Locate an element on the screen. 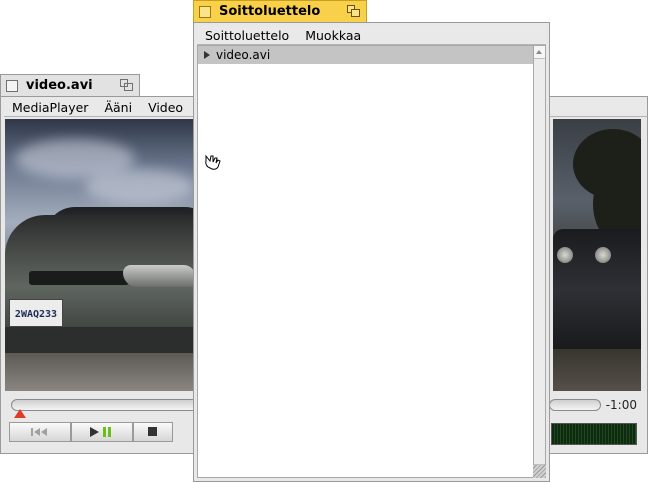  playlist-menubar: Soittoluettelo Muokkaa is located at coordinates (371, 35).